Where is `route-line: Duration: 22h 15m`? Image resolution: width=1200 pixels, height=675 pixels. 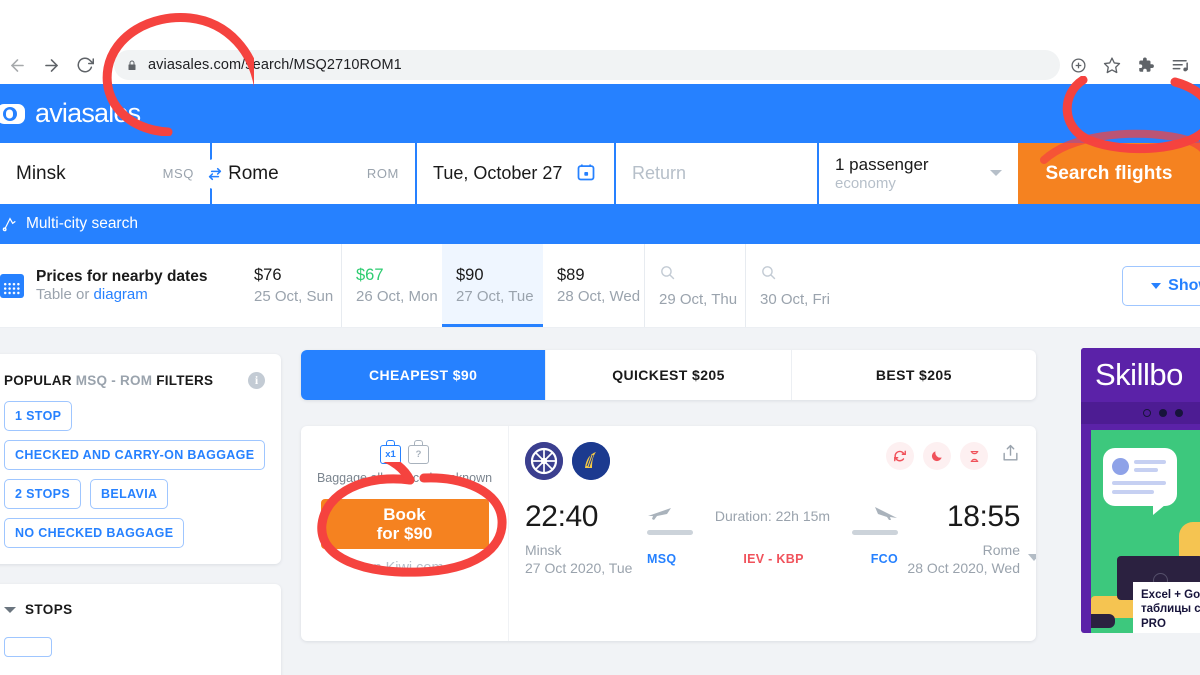 route-line: Duration: 22h 15m is located at coordinates (772, 515).